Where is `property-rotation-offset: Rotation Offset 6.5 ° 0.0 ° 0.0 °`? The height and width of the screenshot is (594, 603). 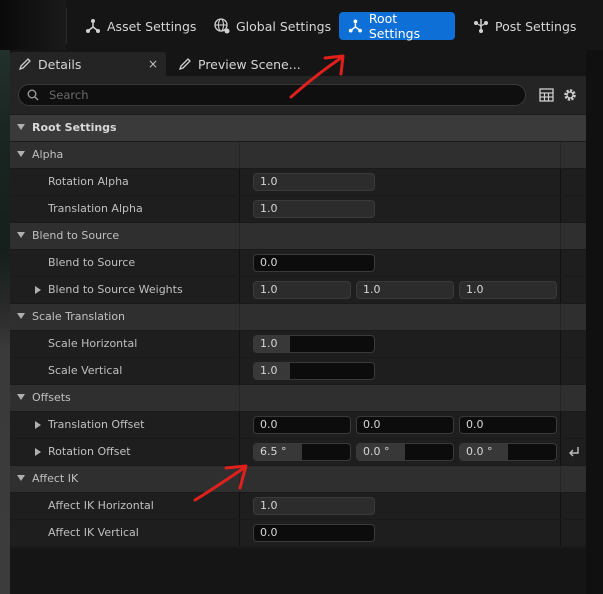 property-rotation-offset: Rotation Offset 6.5 ° 0.0 ° 0.0 ° is located at coordinates (298, 452).